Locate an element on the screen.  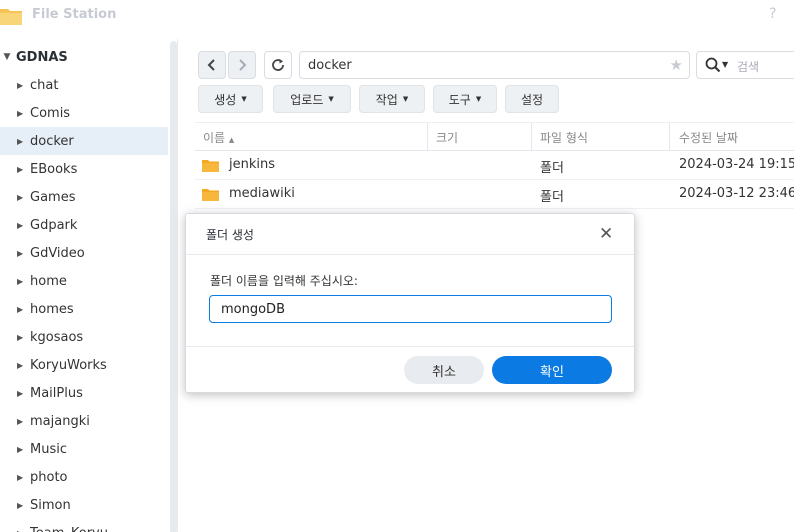
sidebar-item: ▶ kgosaos is located at coordinates (84, 337).